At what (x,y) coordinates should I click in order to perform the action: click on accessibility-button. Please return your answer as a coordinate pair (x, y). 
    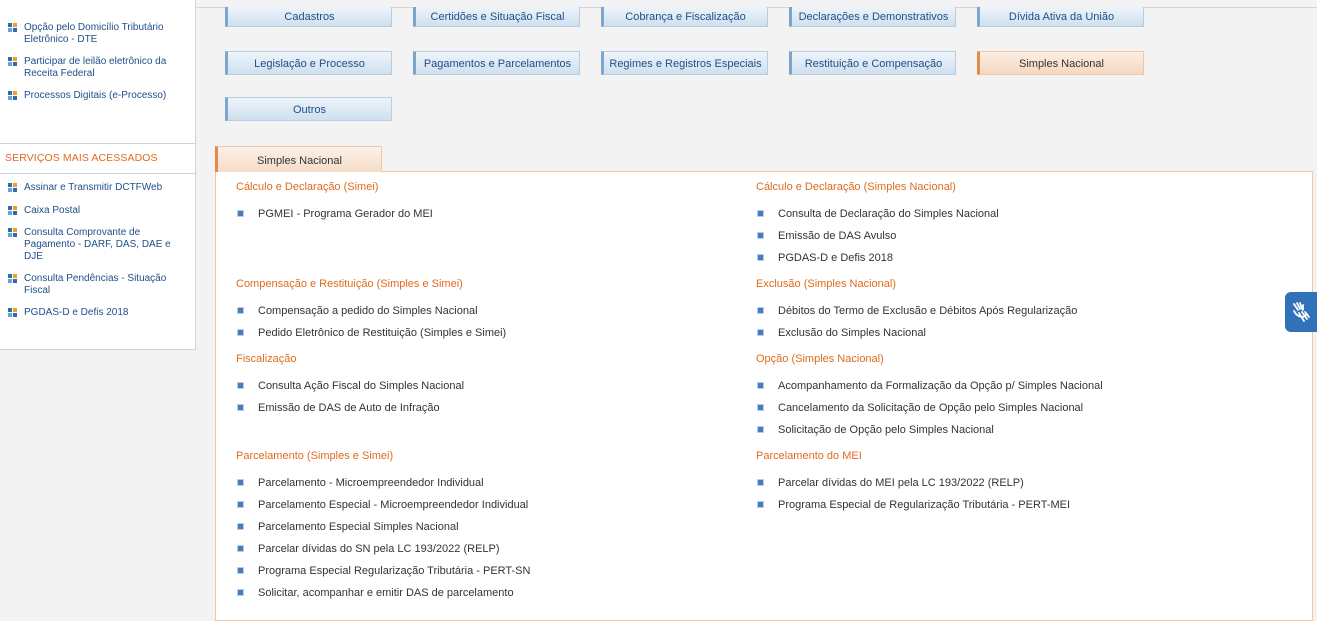
    Looking at the image, I should click on (1301, 312).